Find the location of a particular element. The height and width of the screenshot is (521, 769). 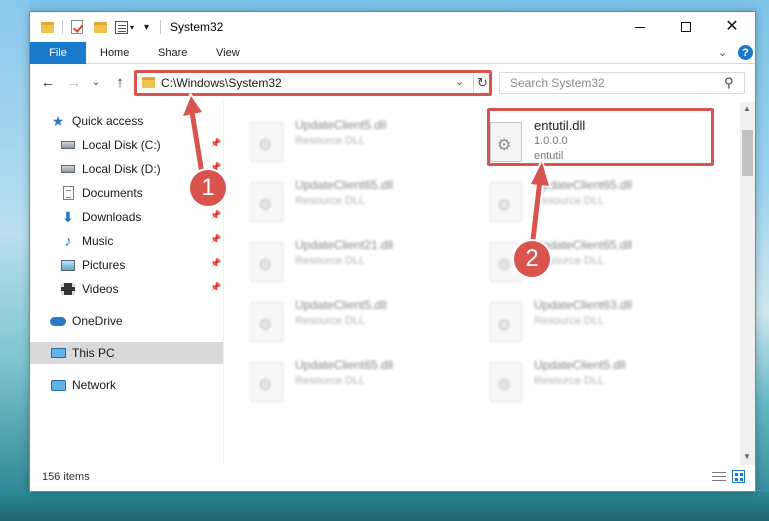

step-1-badge: 1 is located at coordinates (208, 188).